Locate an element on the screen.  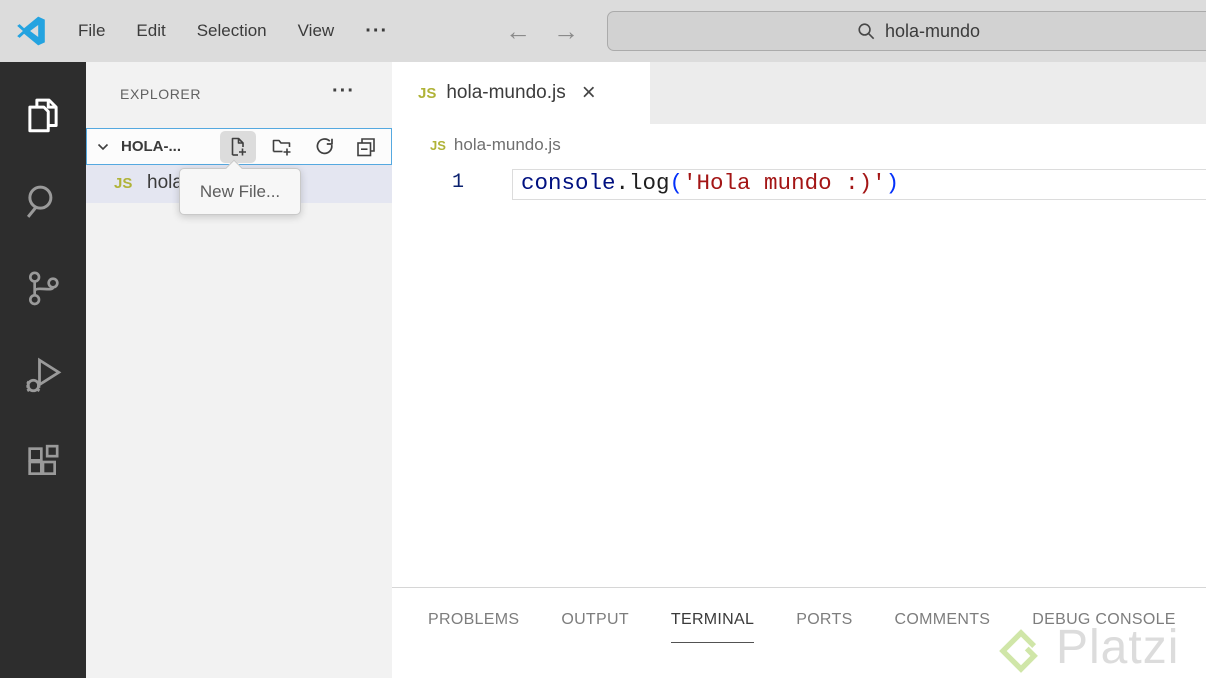
new-folder-icon is located at coordinates (281, 147).